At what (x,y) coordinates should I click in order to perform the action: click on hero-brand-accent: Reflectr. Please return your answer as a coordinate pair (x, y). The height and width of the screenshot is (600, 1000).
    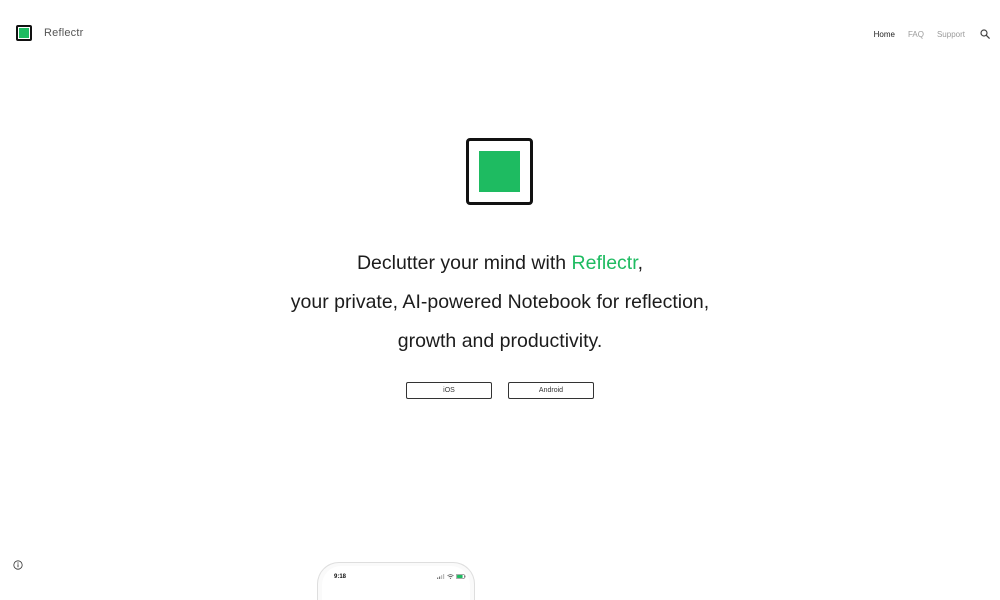
    Looking at the image, I should click on (604, 263).